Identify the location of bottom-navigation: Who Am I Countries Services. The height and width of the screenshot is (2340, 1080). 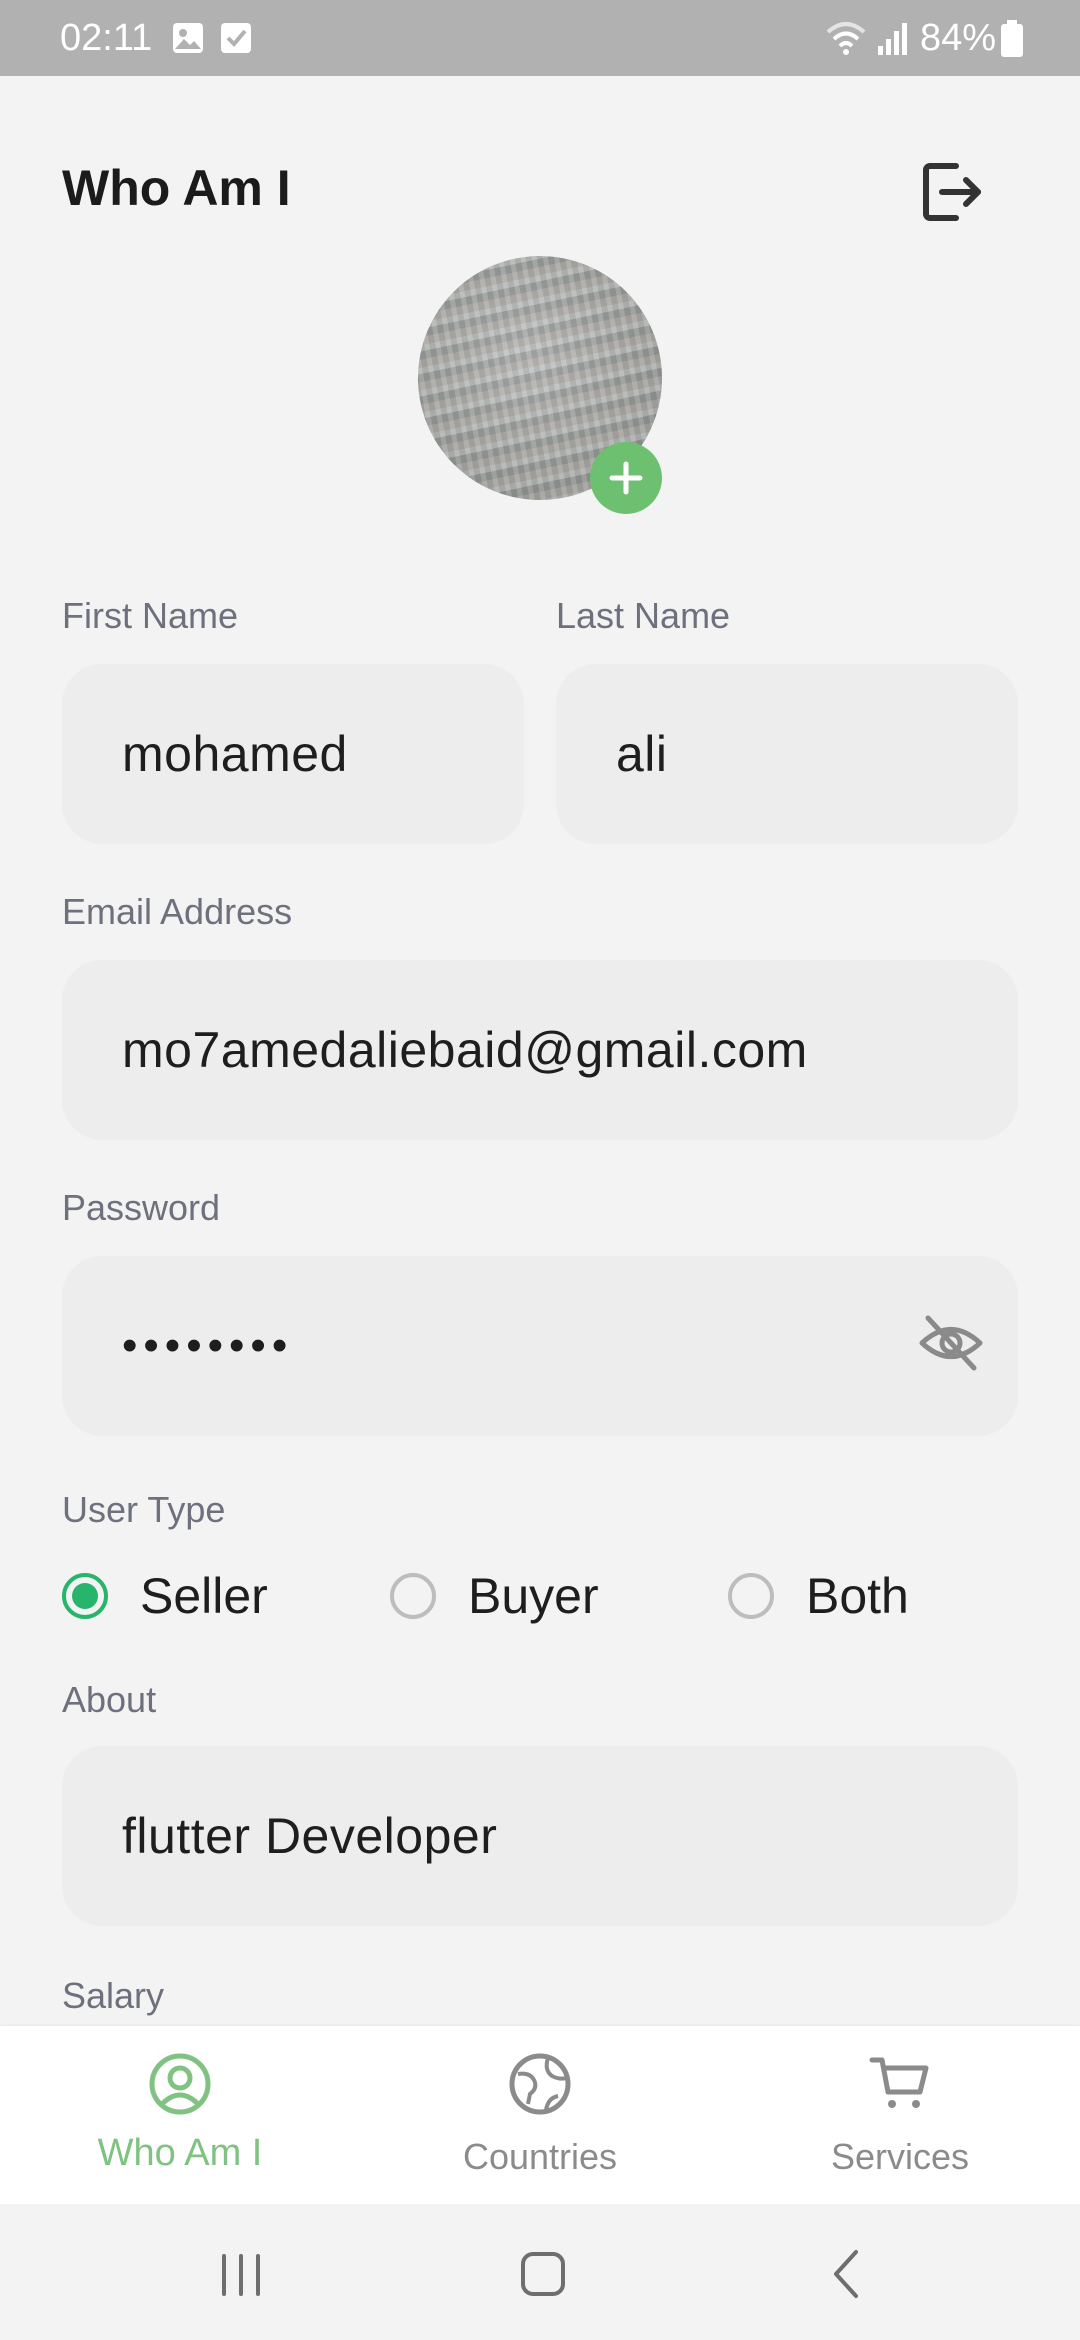
(540, 2115).